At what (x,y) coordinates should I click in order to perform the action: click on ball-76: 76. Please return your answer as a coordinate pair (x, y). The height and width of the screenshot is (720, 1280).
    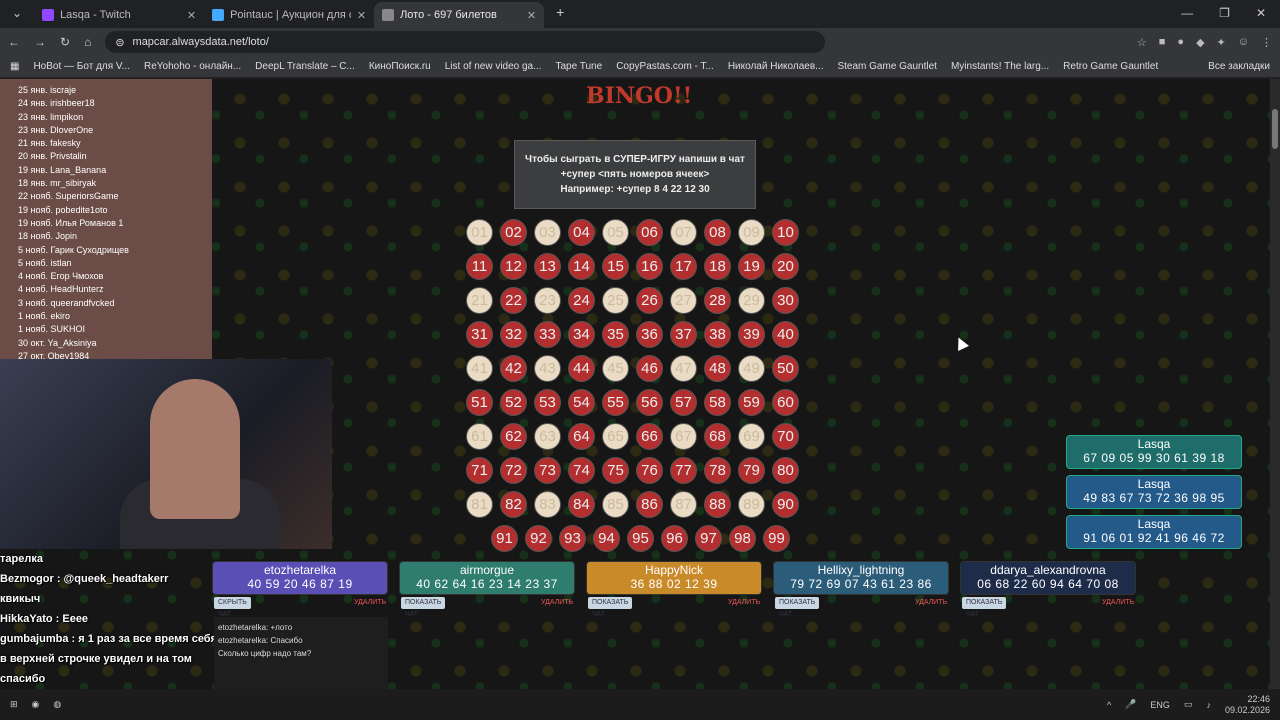
    Looking at the image, I should click on (649, 470).